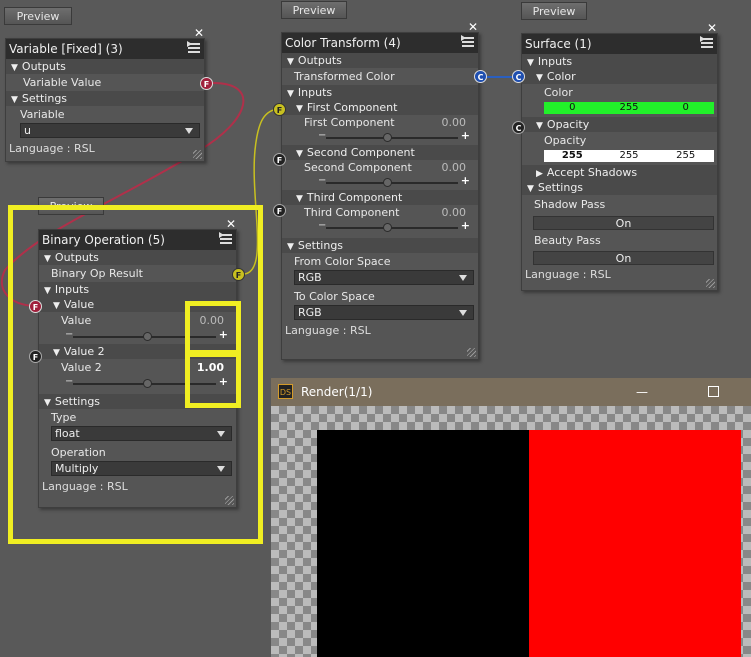 This screenshot has width=751, height=657. I want to click on first-component-slider: − +, so click(394, 137).